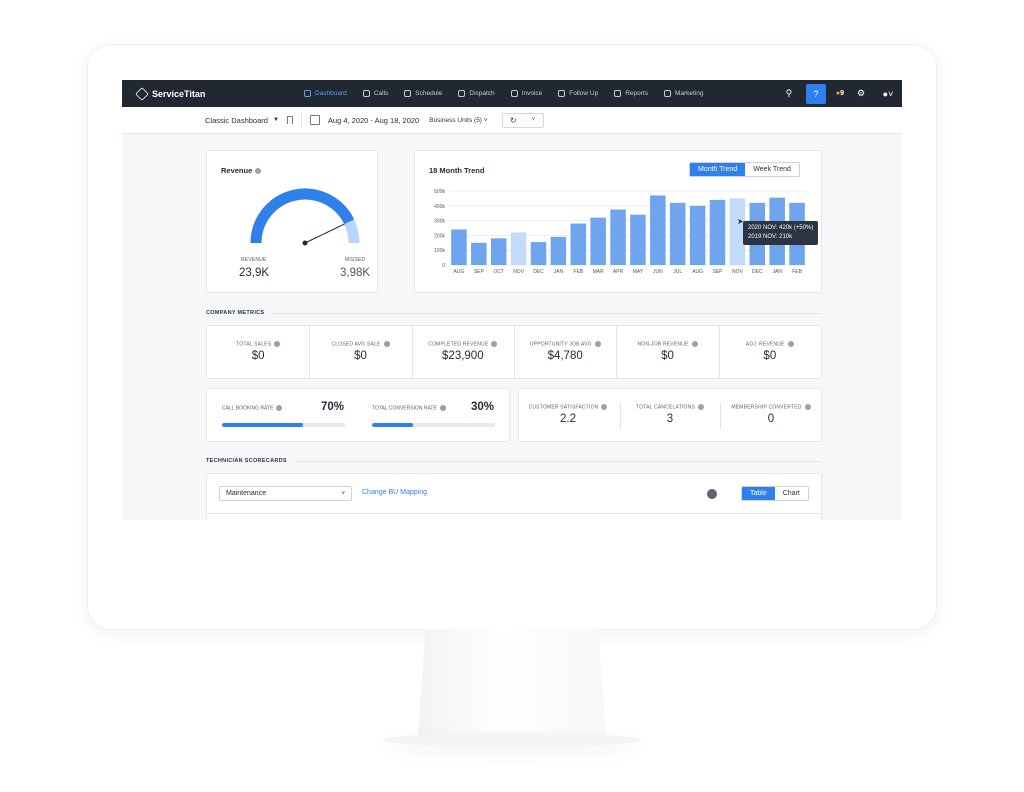 Image resolution: width=1024 pixels, height=792 pixels. What do you see at coordinates (667, 93) in the screenshot?
I see `megaphone-icon` at bounding box center [667, 93].